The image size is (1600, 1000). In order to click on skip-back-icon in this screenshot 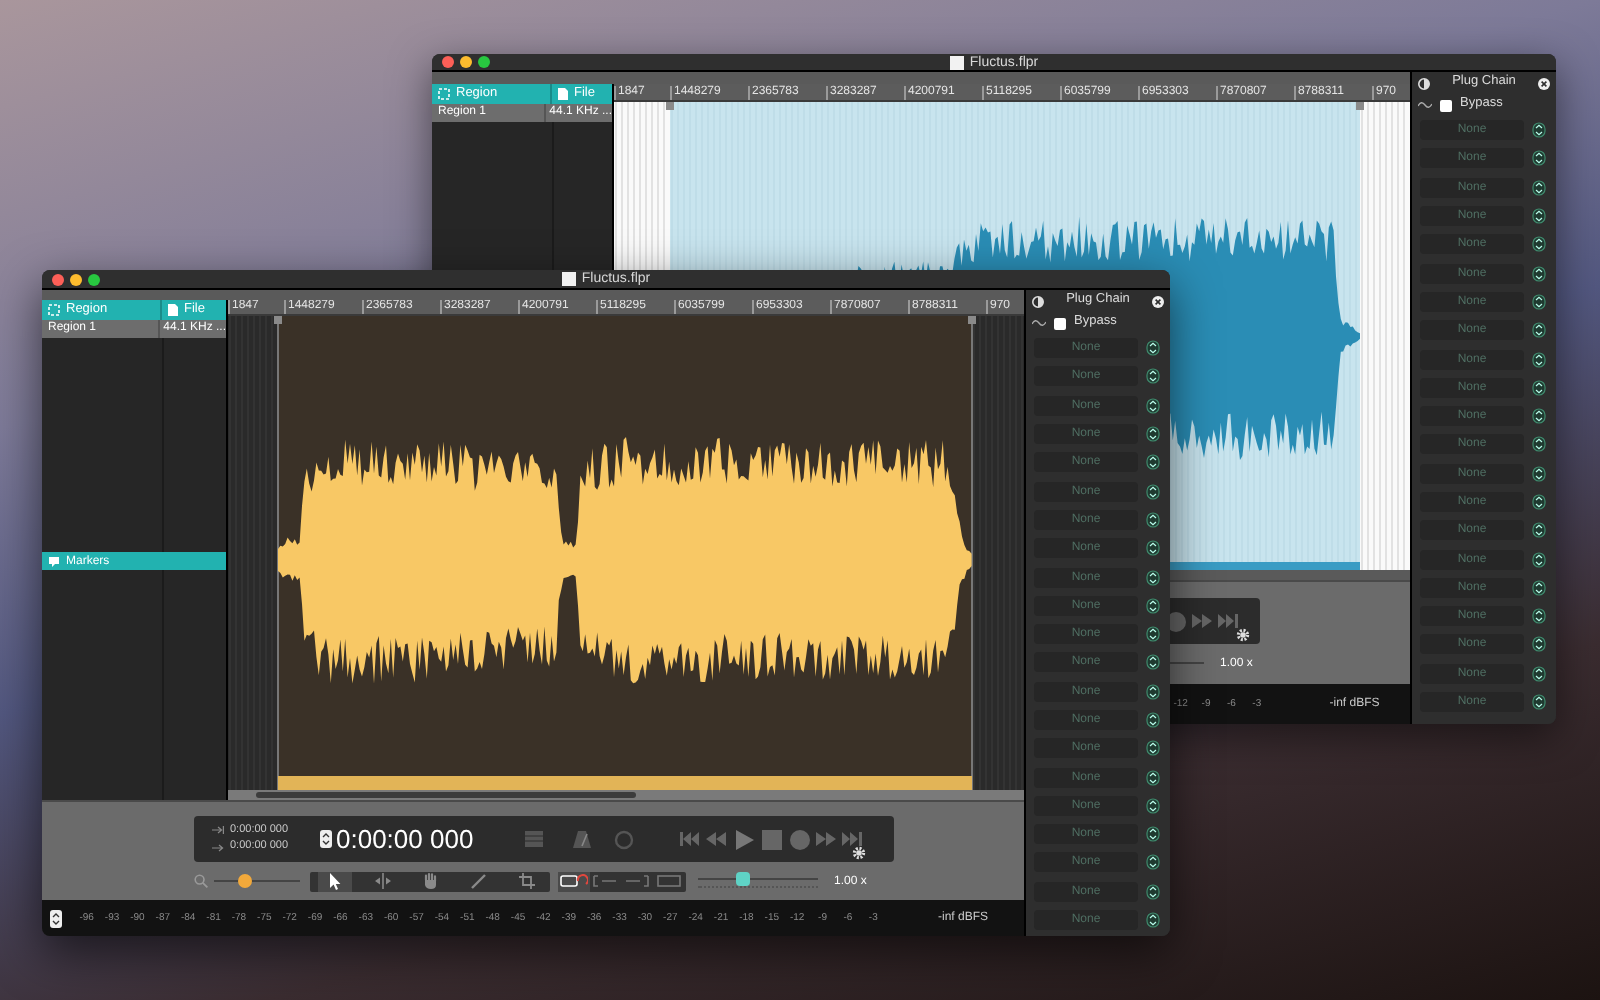, I will do `click(690, 839)`.